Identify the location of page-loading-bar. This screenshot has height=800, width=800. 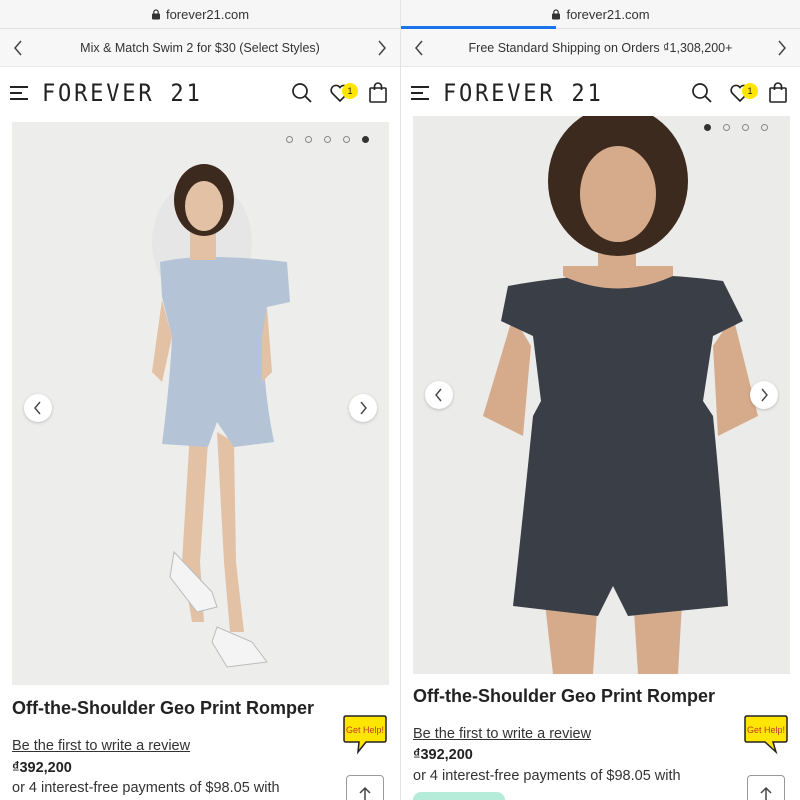
(478, 27).